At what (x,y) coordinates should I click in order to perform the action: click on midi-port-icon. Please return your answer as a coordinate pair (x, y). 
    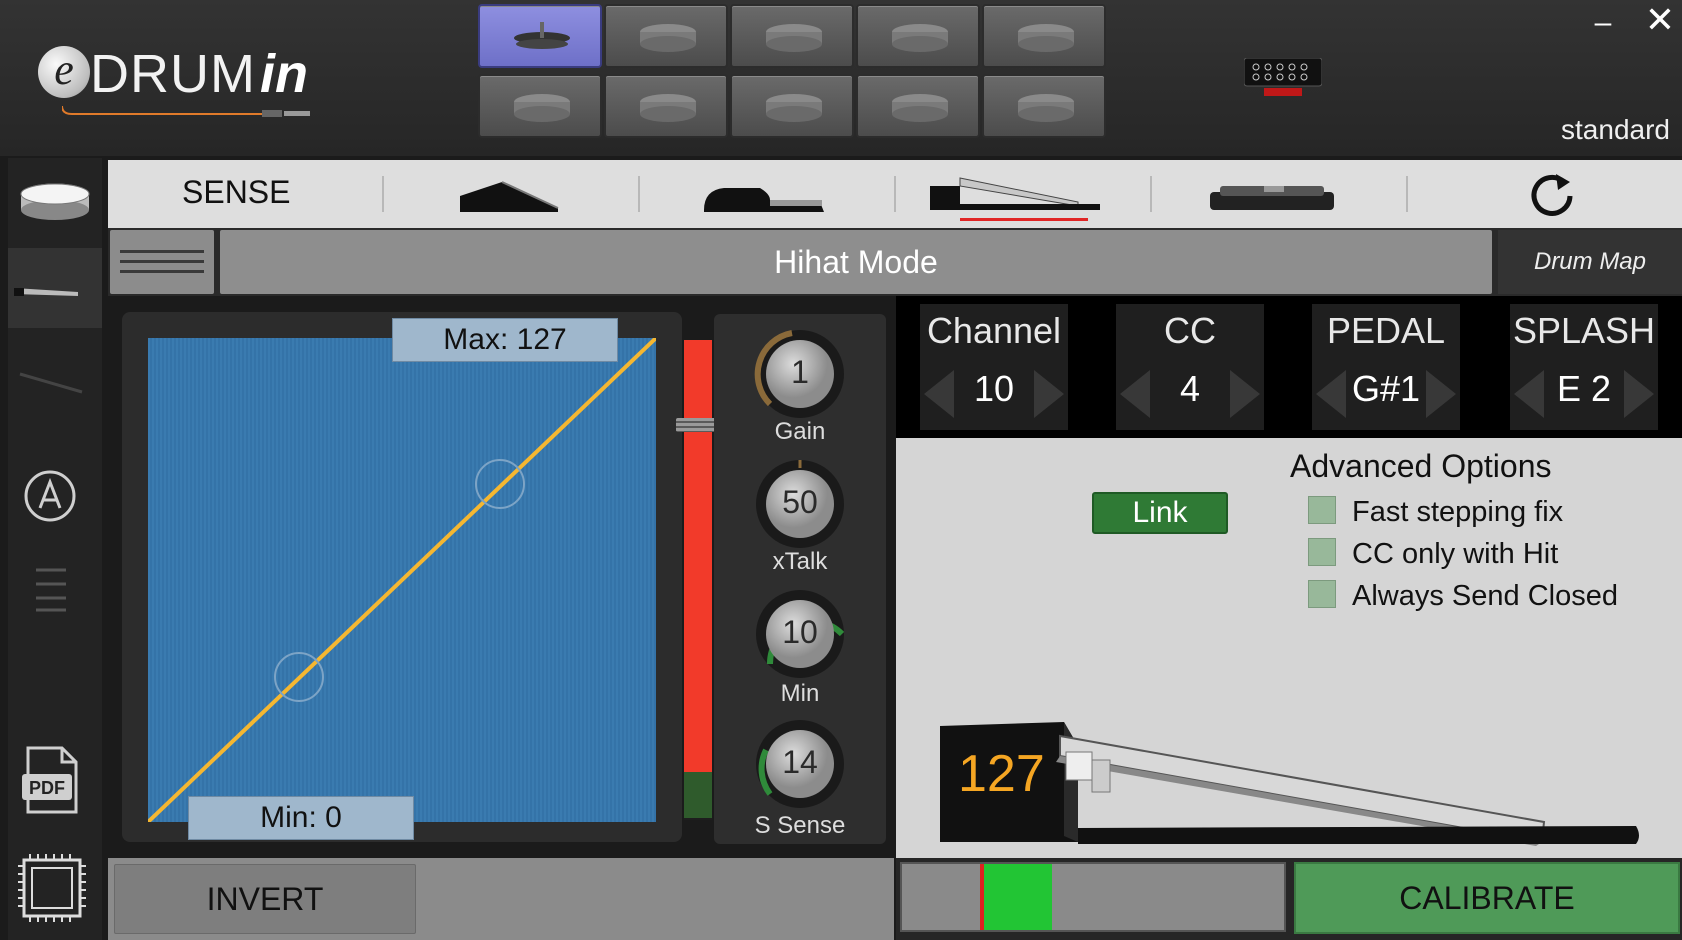
    Looking at the image, I should click on (1283, 77).